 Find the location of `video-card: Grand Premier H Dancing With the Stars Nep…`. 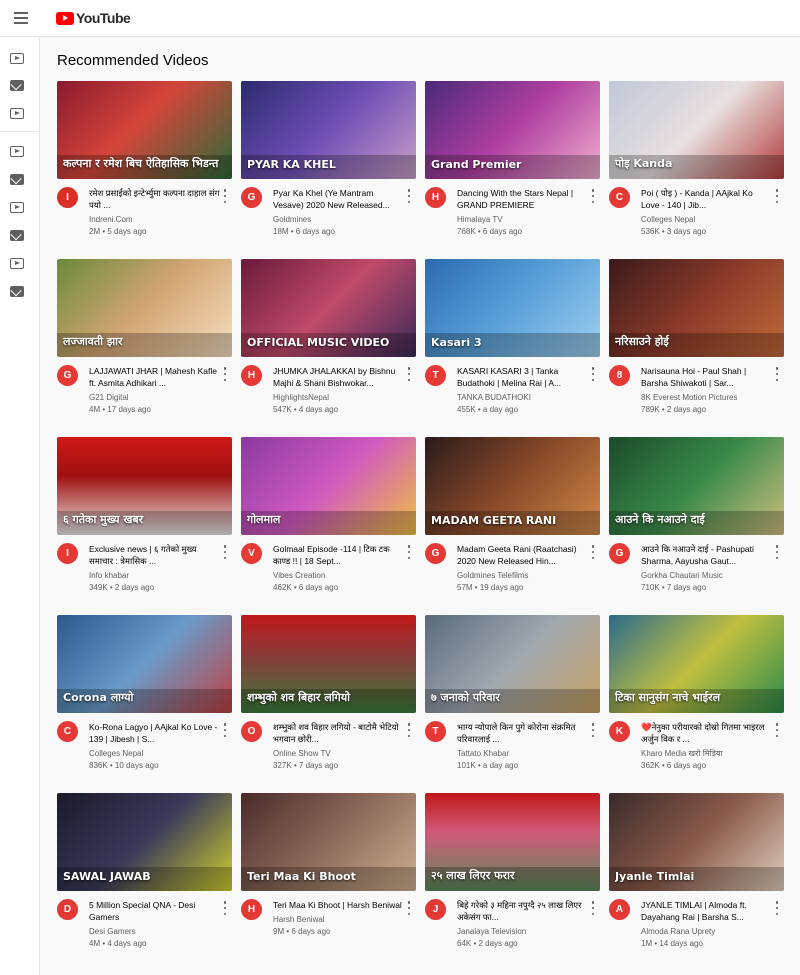

video-card: Grand Premier H Dancing With the Stars Nep… is located at coordinates (513, 170).